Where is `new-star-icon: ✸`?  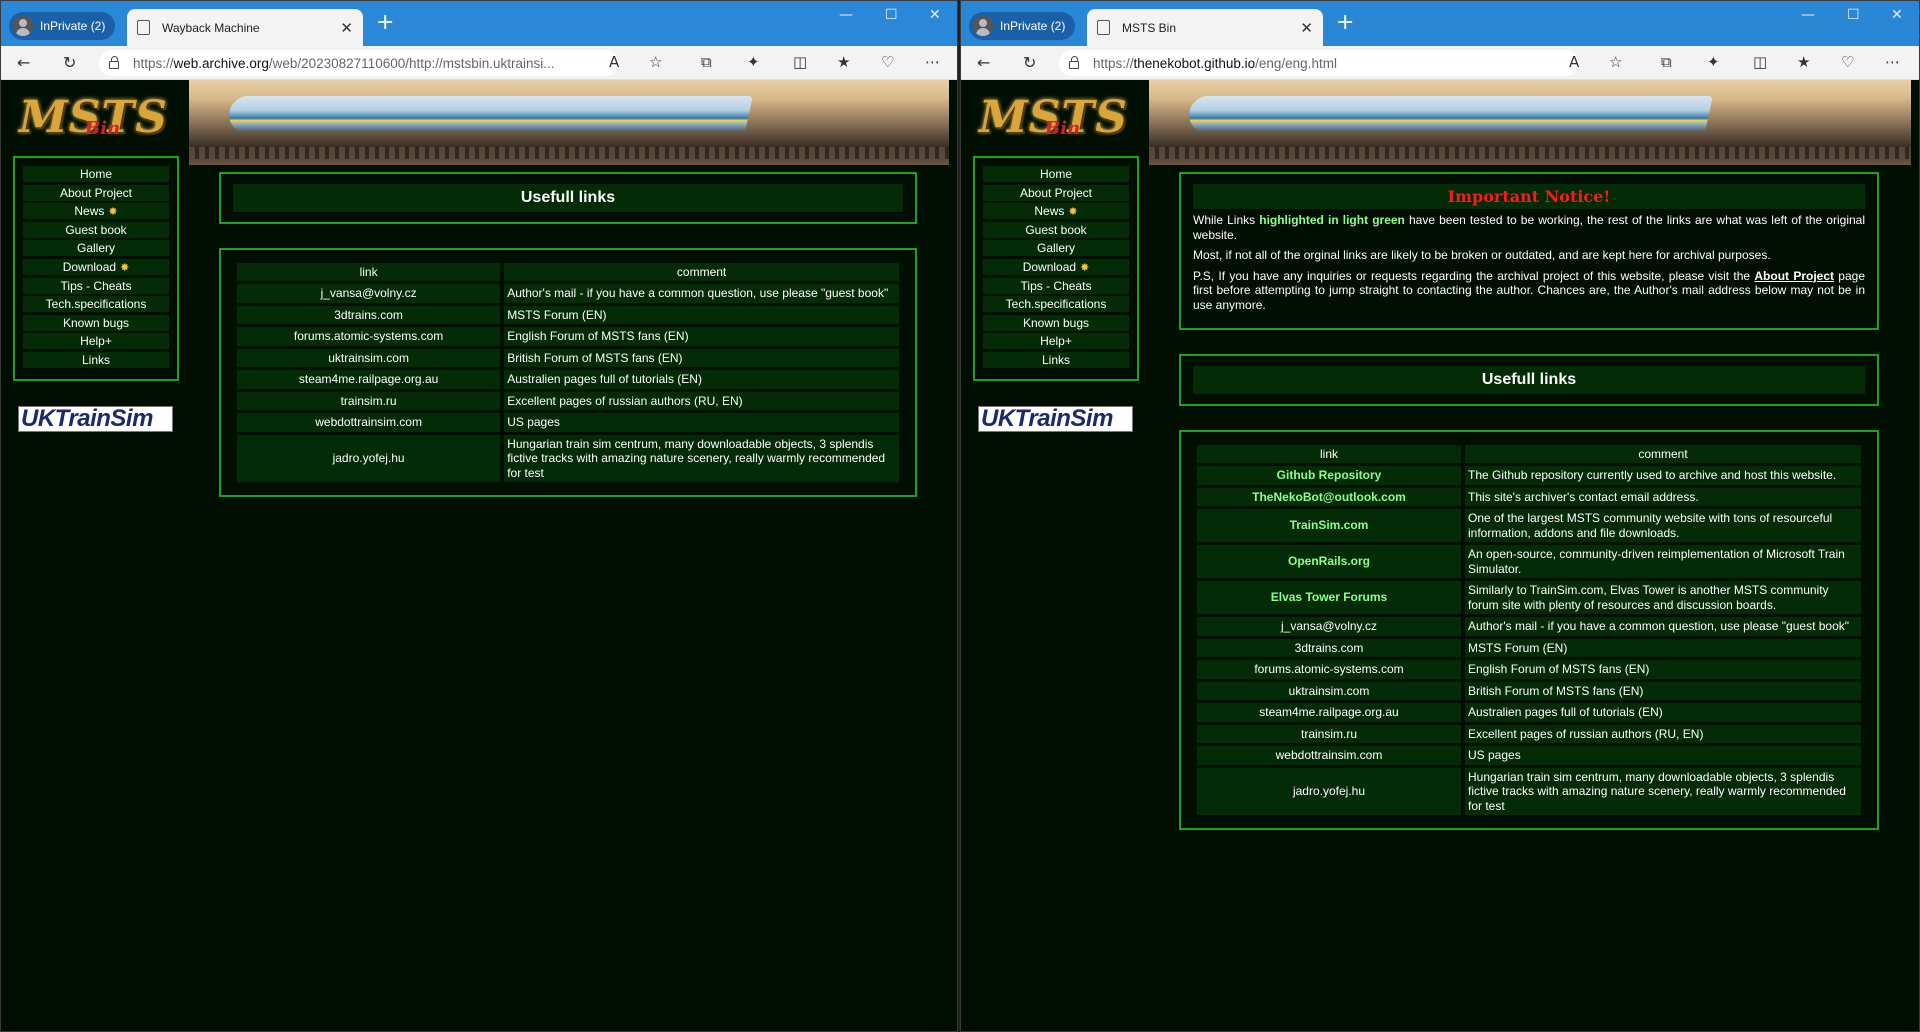
new-star-icon: ✸ is located at coordinates (125, 267).